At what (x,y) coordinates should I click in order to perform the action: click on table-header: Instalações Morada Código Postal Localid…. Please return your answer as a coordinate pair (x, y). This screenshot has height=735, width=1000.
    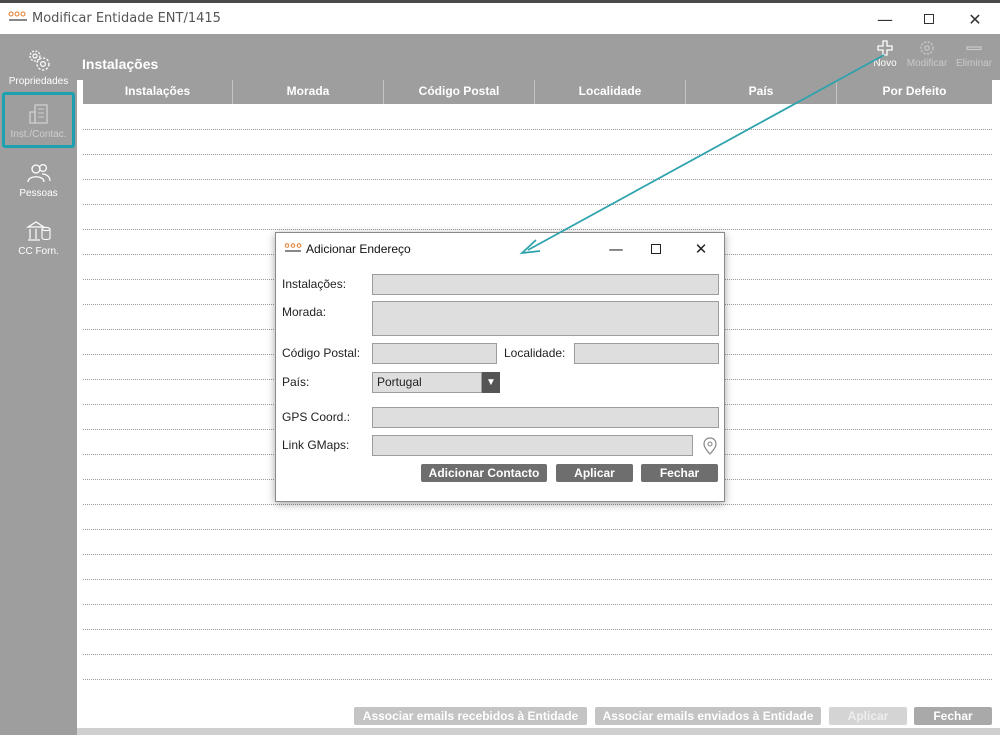
    Looking at the image, I should click on (537, 92).